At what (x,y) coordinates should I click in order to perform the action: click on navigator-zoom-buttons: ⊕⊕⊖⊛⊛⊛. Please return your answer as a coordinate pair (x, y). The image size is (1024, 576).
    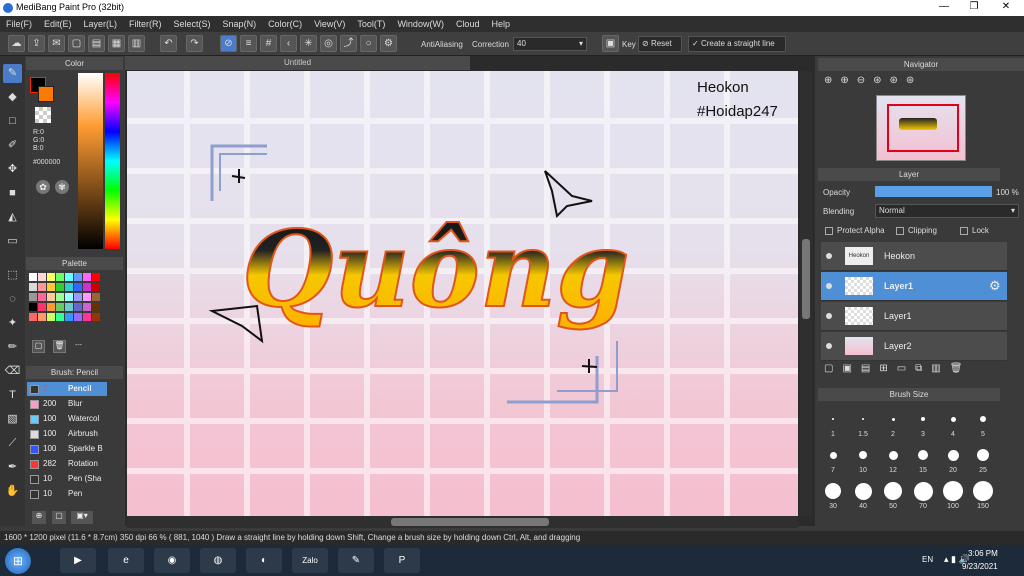
    Looking at the image, I should click on (873, 80).